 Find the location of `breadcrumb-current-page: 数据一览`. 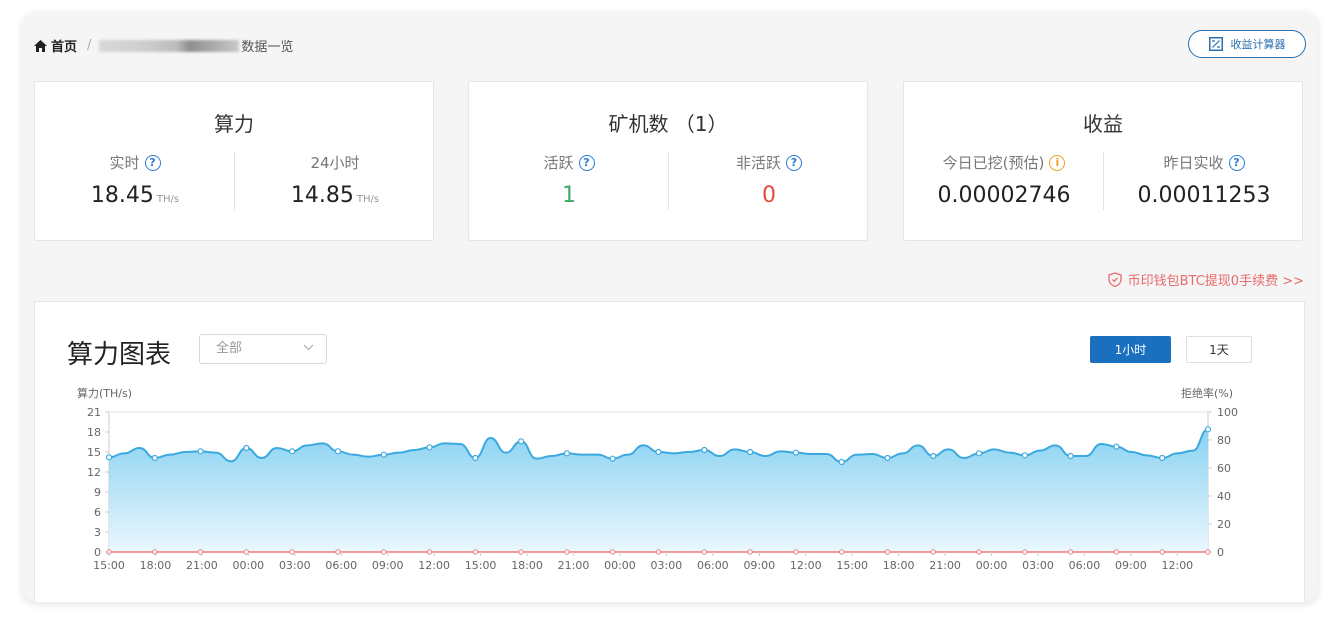

breadcrumb-current-page: 数据一览 is located at coordinates (267, 47).